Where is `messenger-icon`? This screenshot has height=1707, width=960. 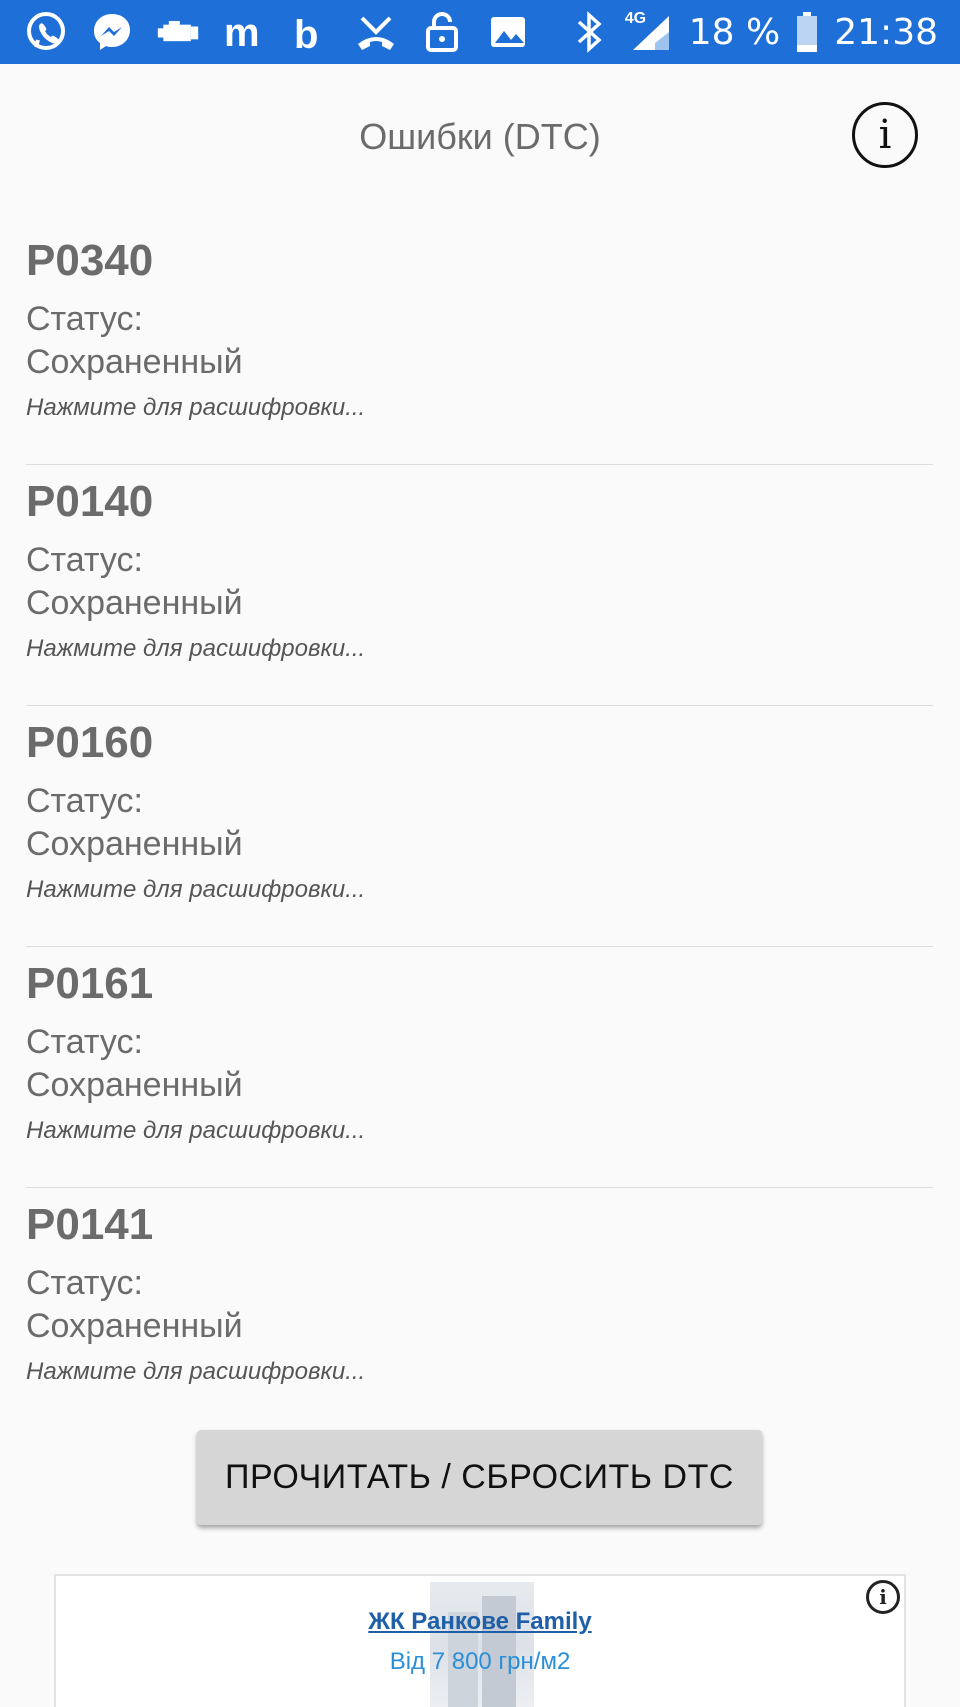
messenger-icon is located at coordinates (112, 32).